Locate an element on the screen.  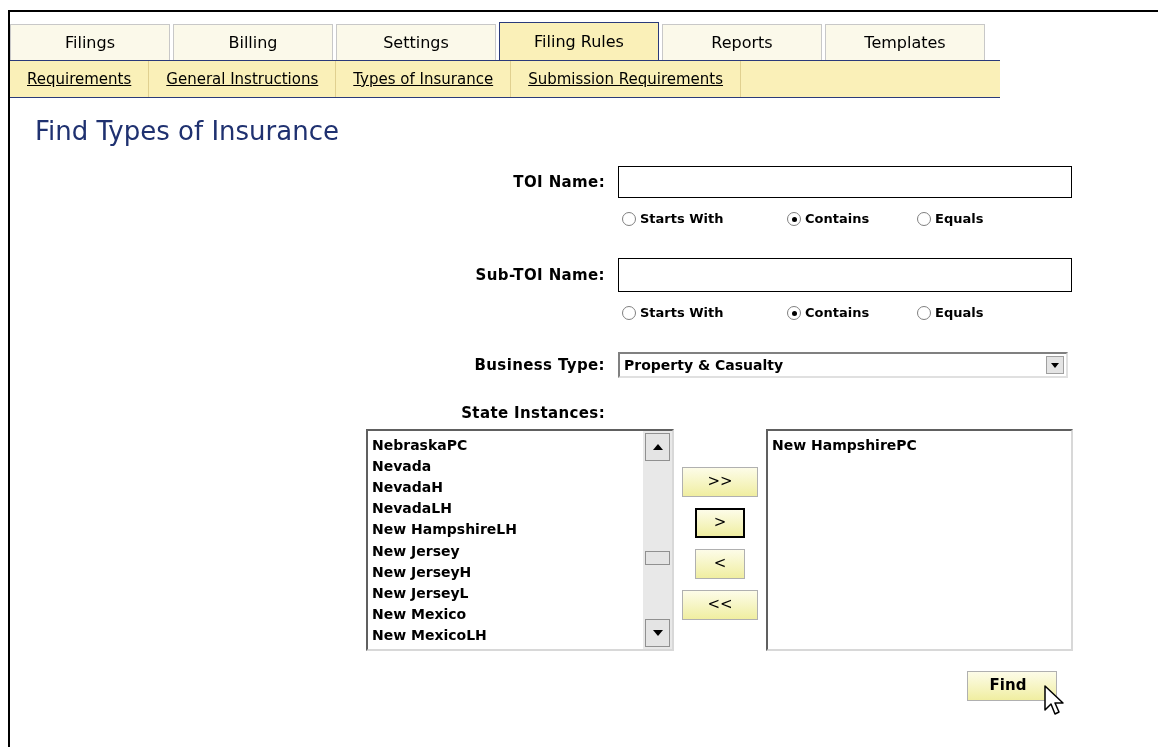
business-type-dropdown: Property & Casualty is located at coordinates (843, 365).